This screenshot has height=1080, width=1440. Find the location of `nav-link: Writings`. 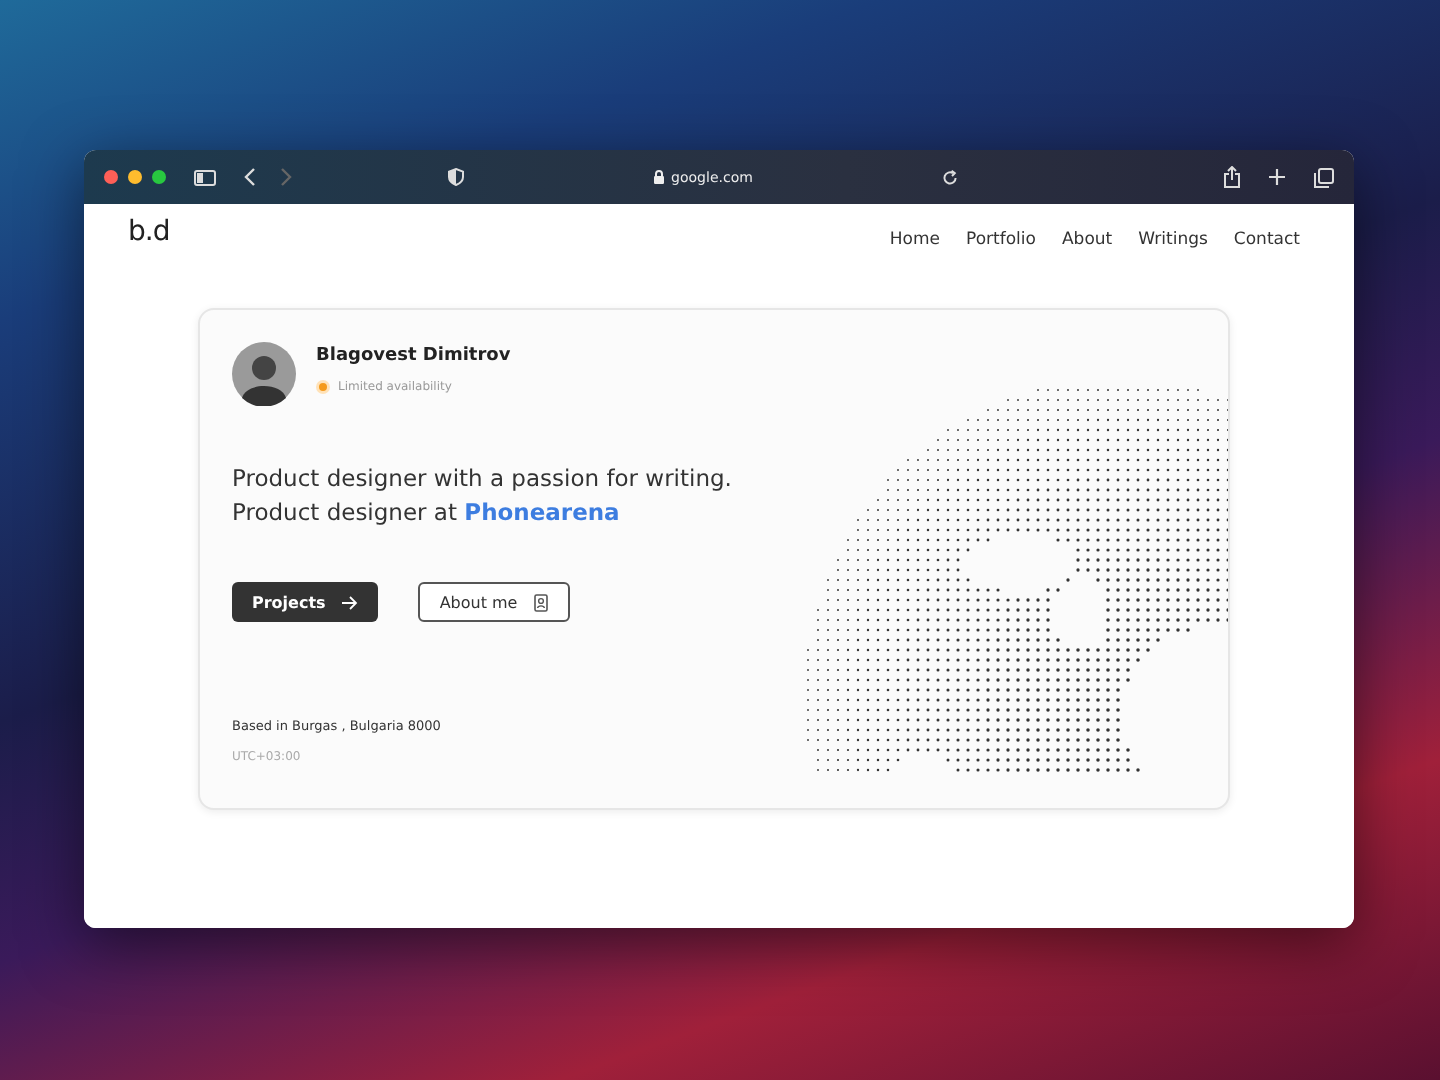

nav-link: Writings is located at coordinates (1173, 240).